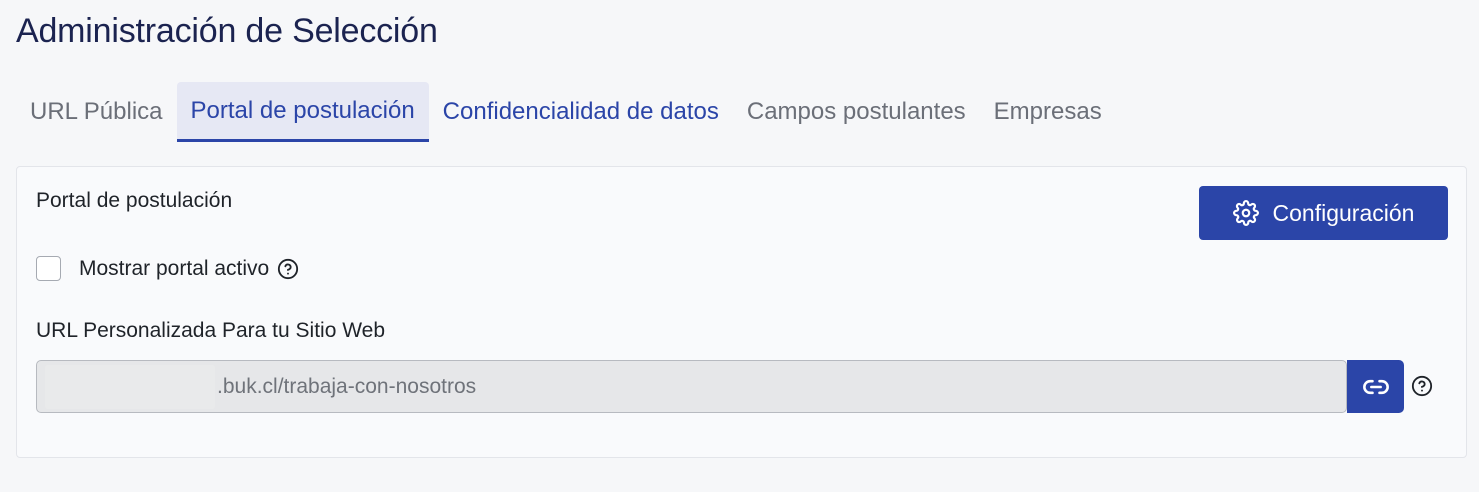 This screenshot has width=1479, height=492. Describe the element at coordinates (1343, 212) in the screenshot. I see `configuration-button-label: Configuración` at that location.